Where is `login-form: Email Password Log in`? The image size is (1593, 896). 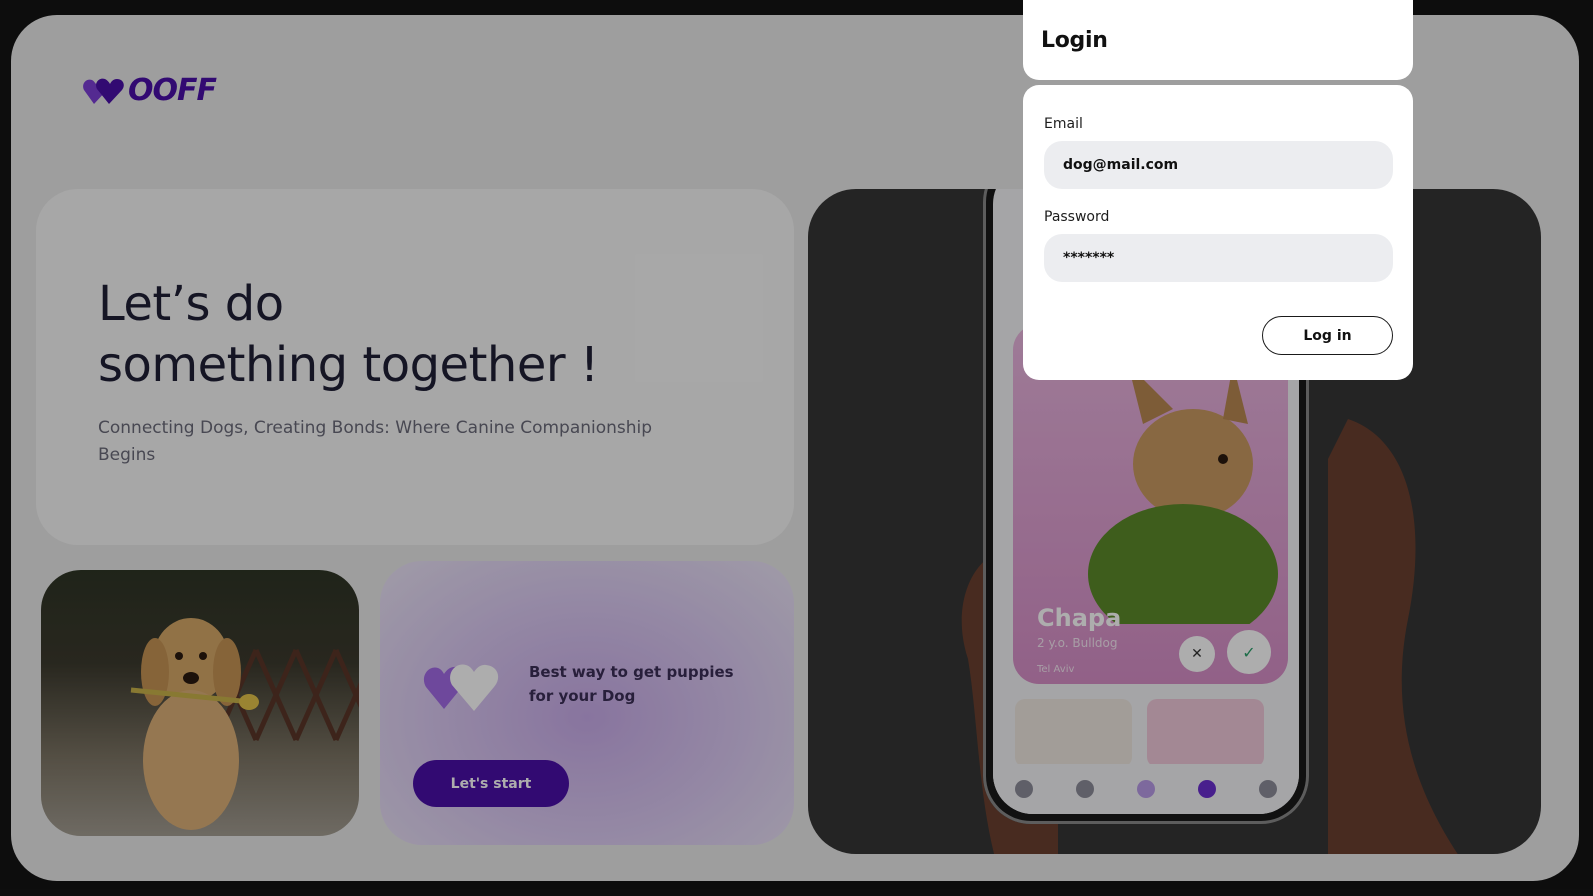
login-form: Email Password Log in is located at coordinates (1218, 232).